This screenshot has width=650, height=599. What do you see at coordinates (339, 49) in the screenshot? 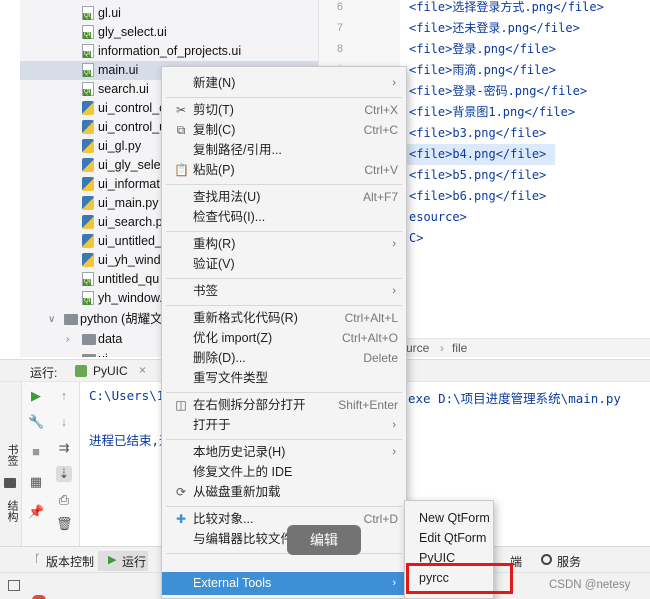
I see `line-number: 8` at bounding box center [339, 49].